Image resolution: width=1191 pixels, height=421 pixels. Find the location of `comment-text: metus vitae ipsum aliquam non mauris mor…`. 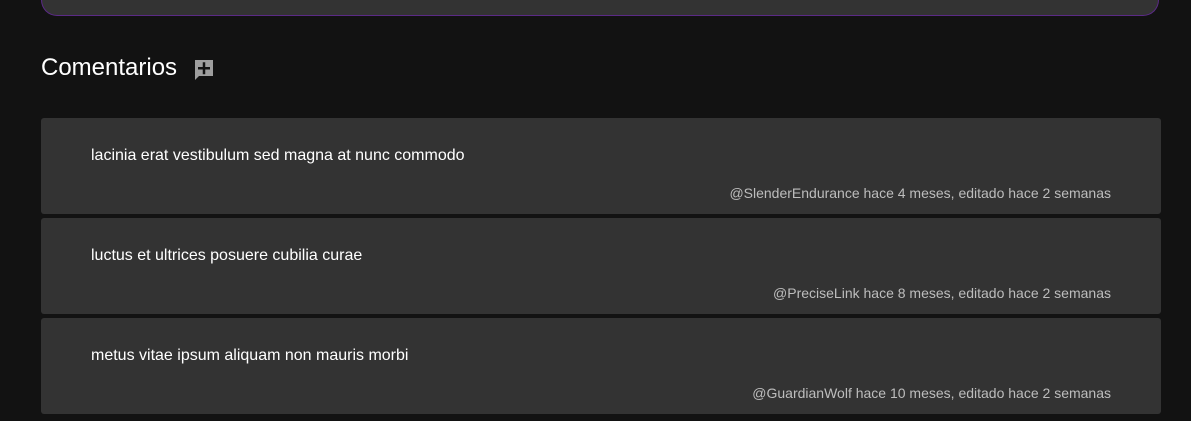

comment-text: metus vitae ipsum aliquam non mauris mor… is located at coordinates (250, 355).